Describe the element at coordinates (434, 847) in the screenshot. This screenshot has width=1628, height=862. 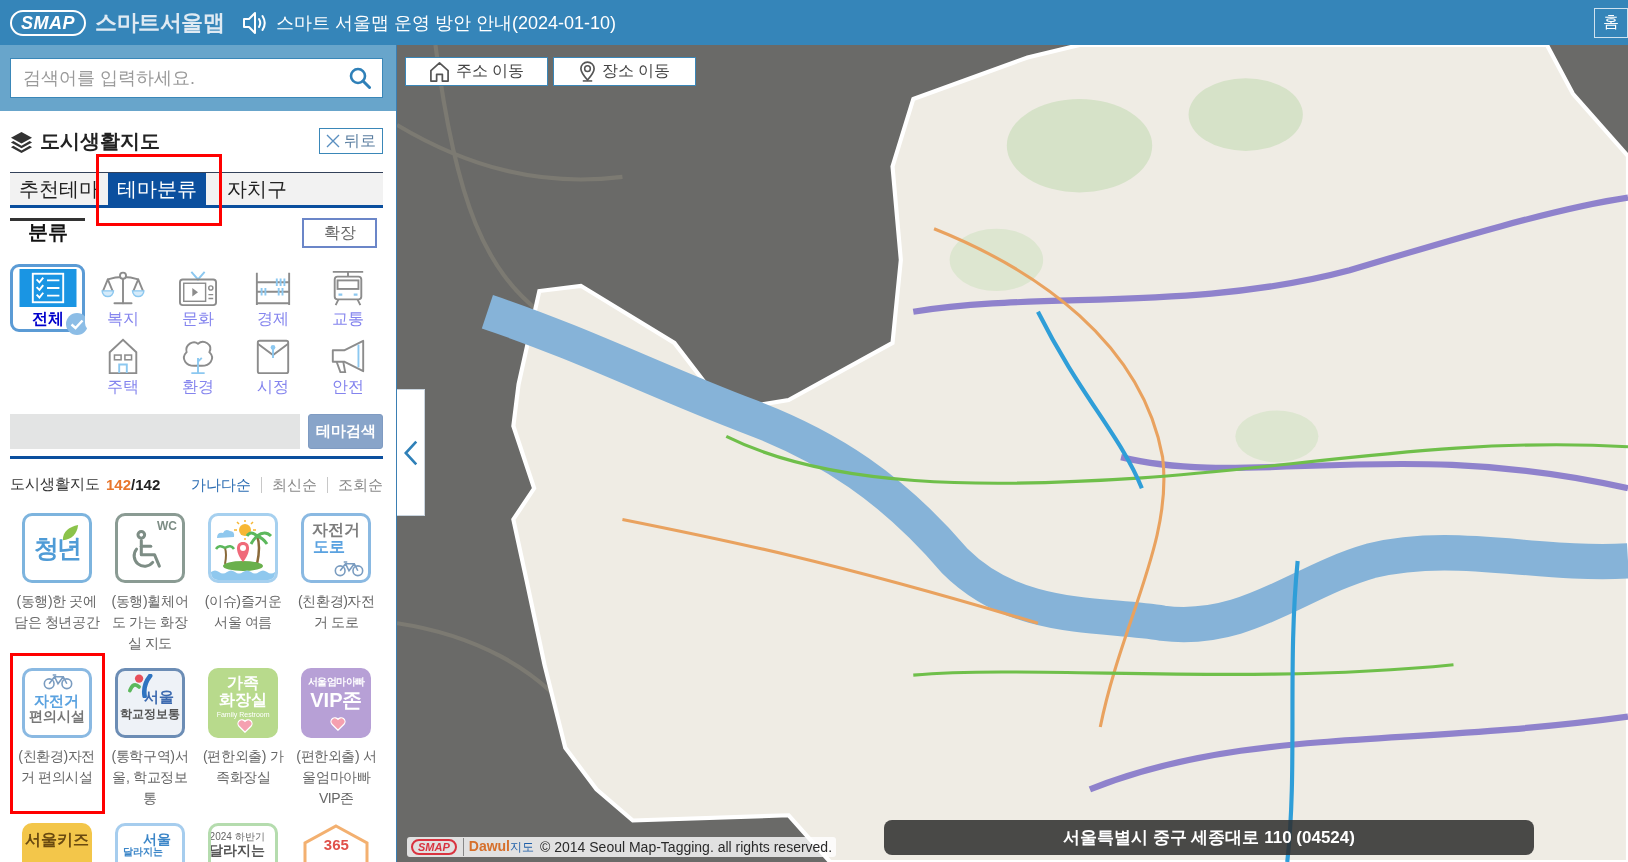
I see `map-logo: SMAP` at that location.